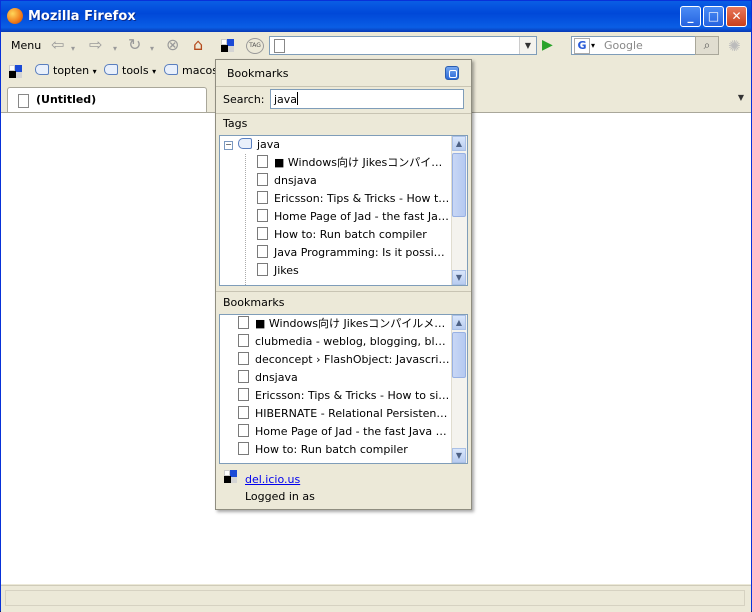  What do you see at coordinates (280, 496) in the screenshot?
I see `login-status: Logged in as` at bounding box center [280, 496].